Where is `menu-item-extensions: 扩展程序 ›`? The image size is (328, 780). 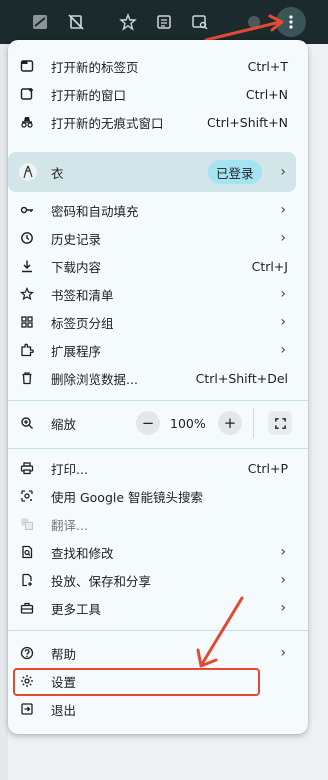 menu-item-extensions: 扩展程序 › is located at coordinates (158, 350).